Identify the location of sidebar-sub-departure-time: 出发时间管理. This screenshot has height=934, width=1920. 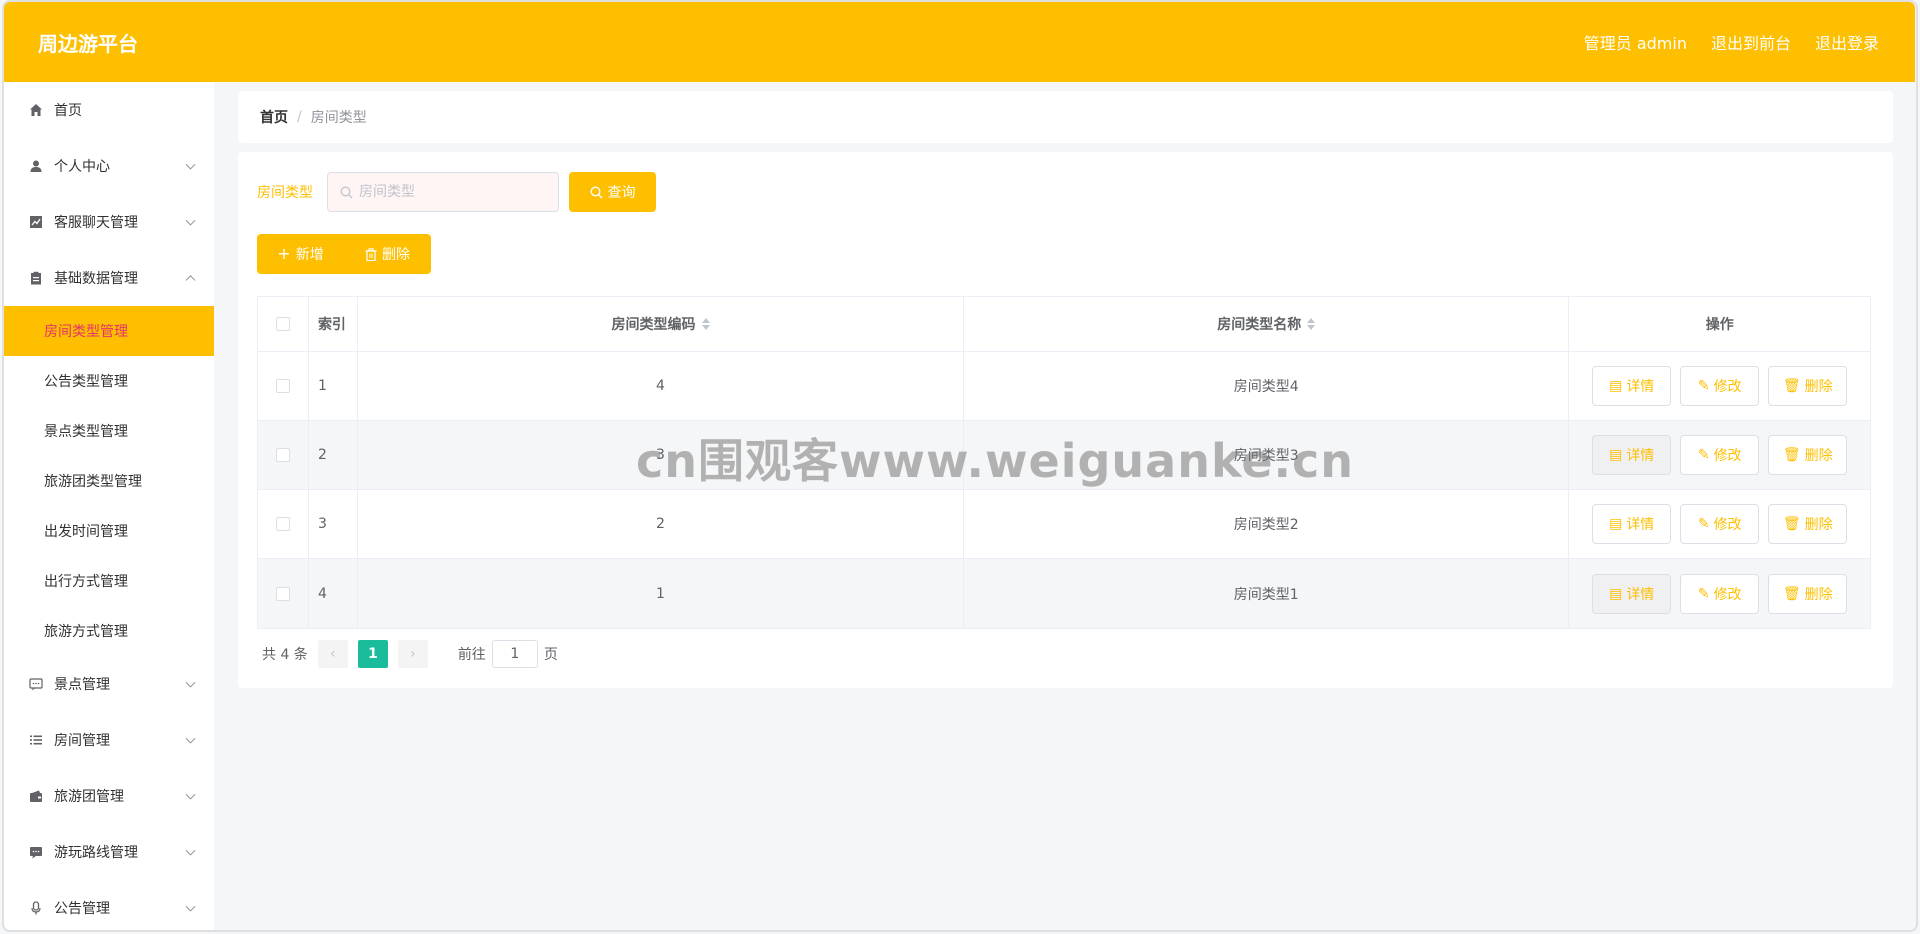
(109, 531).